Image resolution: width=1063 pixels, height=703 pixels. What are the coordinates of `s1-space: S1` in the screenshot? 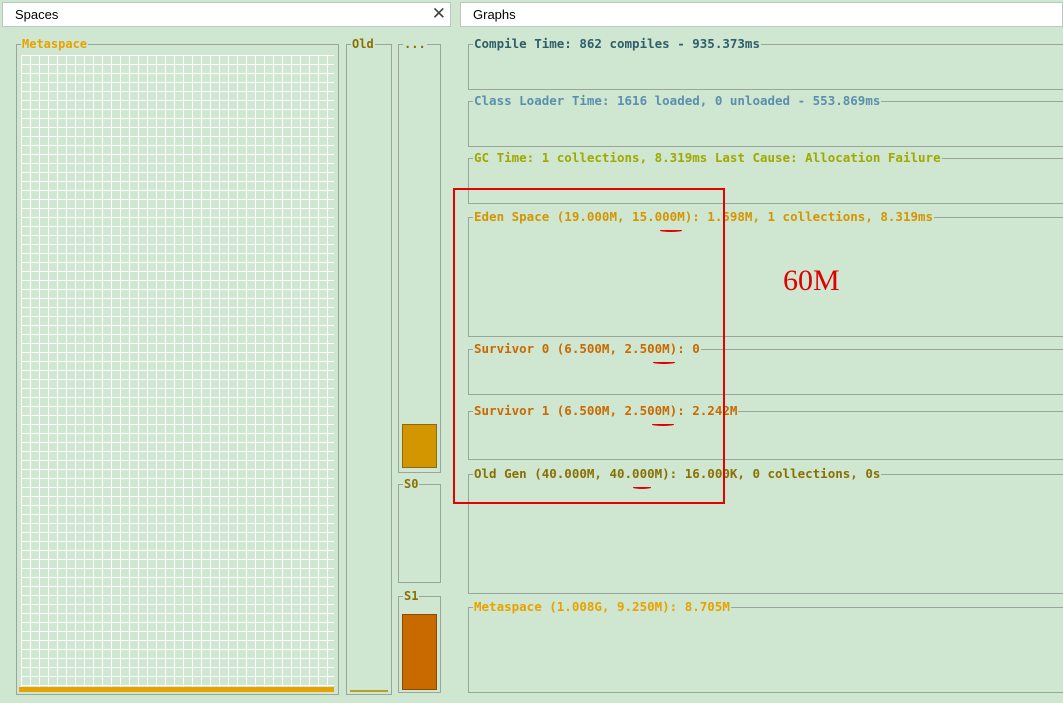 It's located at (419, 641).